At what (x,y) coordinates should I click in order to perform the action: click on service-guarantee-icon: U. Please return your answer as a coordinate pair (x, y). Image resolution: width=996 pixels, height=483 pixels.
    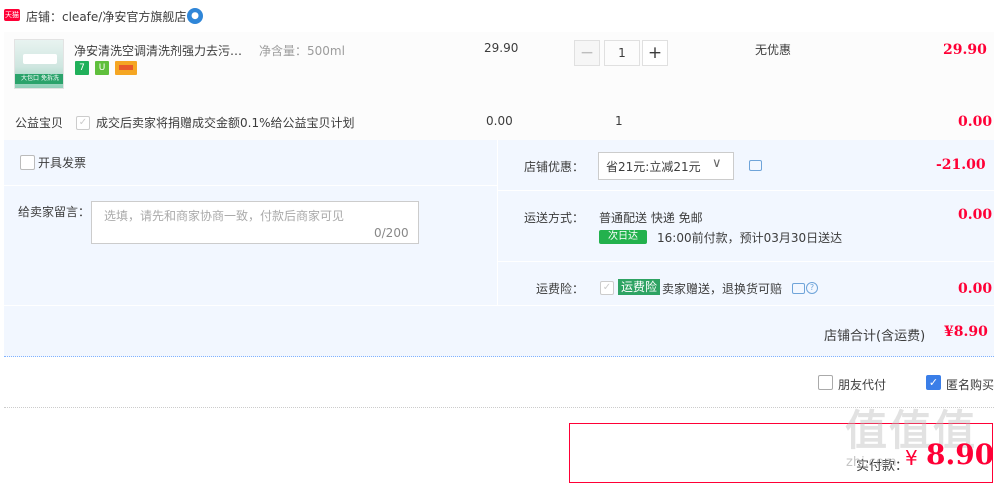
    Looking at the image, I should click on (102, 68).